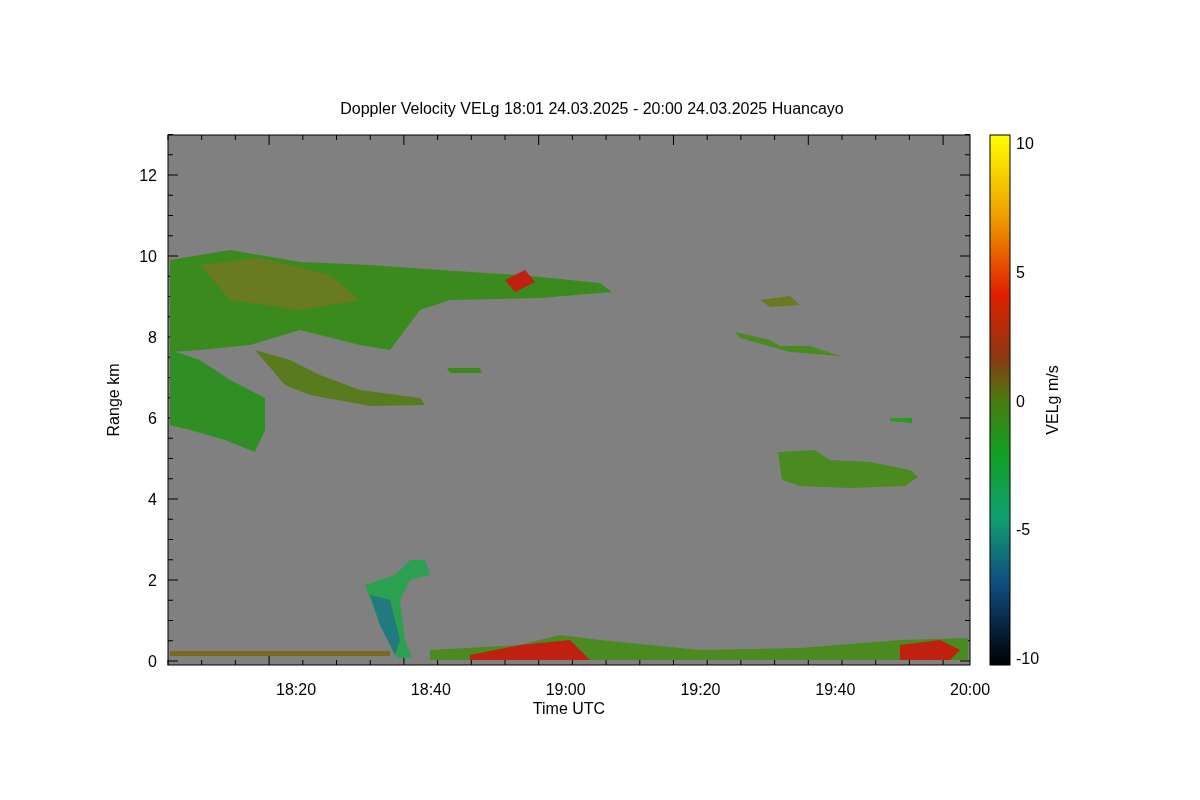  I want to click on x-tick-label: 19:00, so click(565, 689).